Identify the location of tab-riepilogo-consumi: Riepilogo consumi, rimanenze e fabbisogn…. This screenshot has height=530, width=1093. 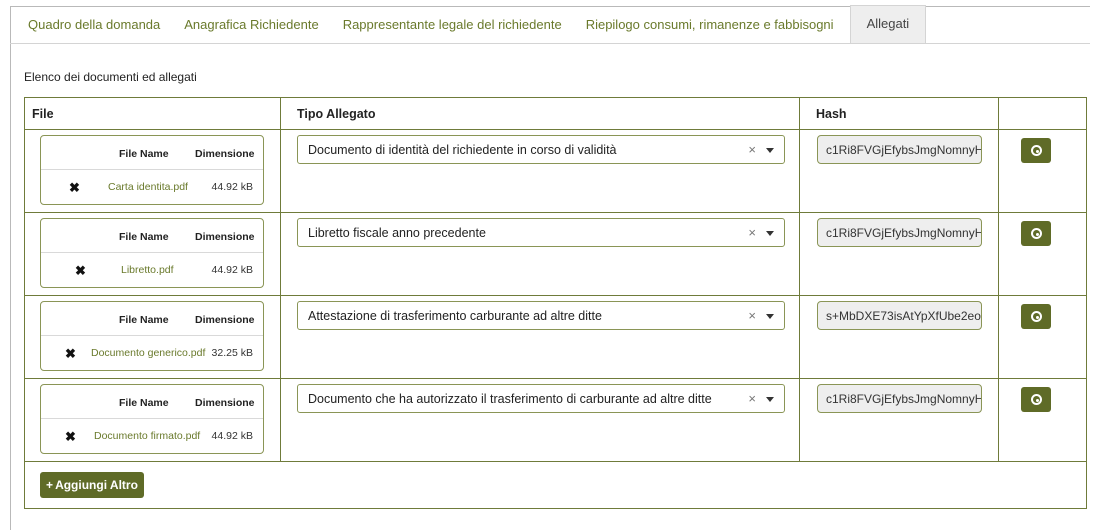
(710, 25).